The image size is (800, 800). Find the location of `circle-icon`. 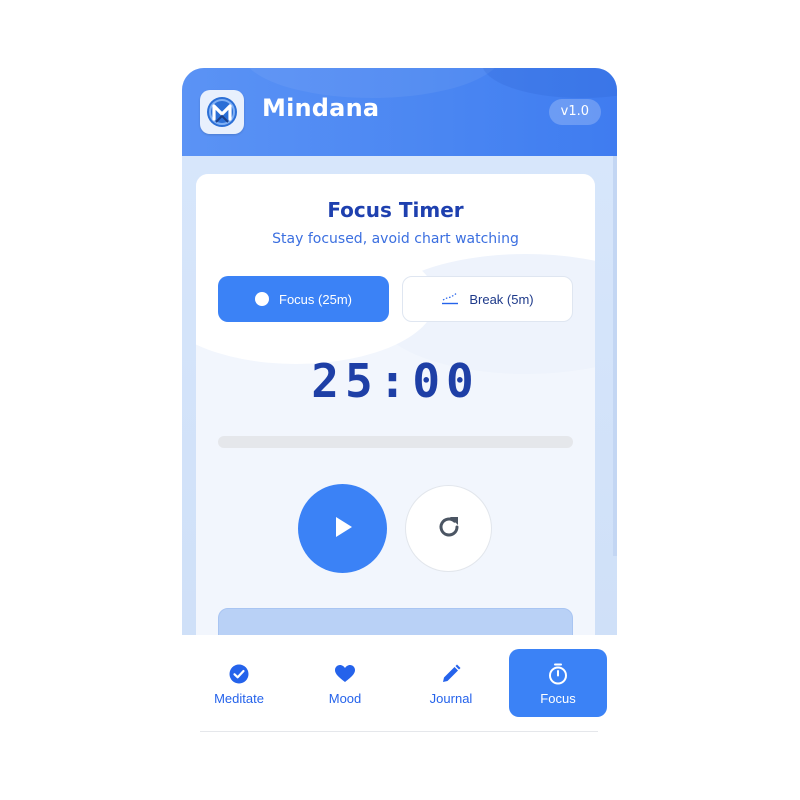

circle-icon is located at coordinates (262, 299).